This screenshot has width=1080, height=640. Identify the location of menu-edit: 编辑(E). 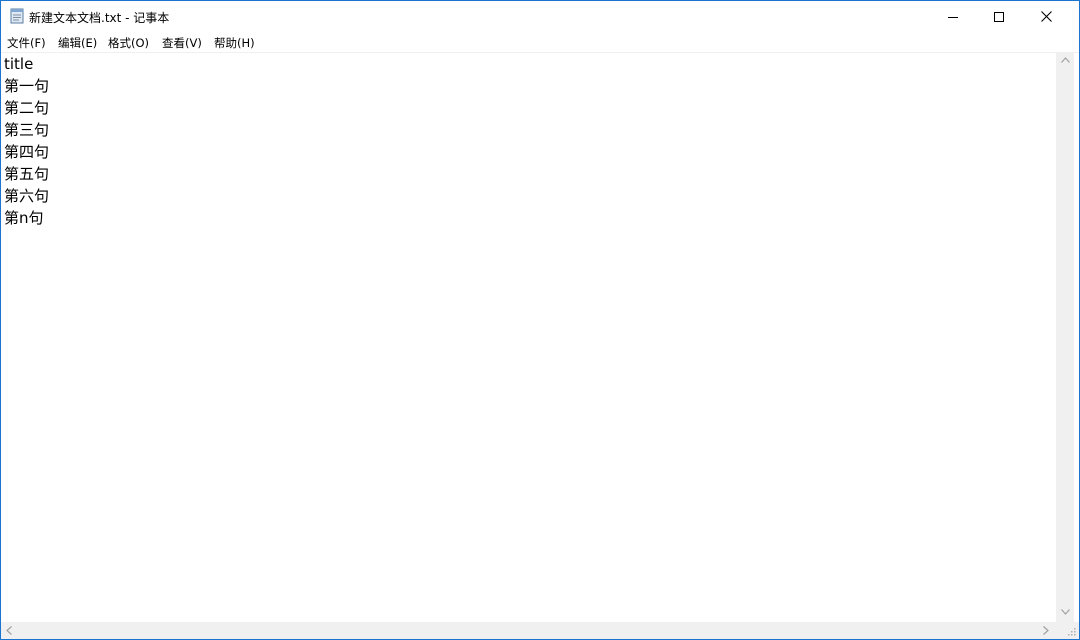
(77, 43).